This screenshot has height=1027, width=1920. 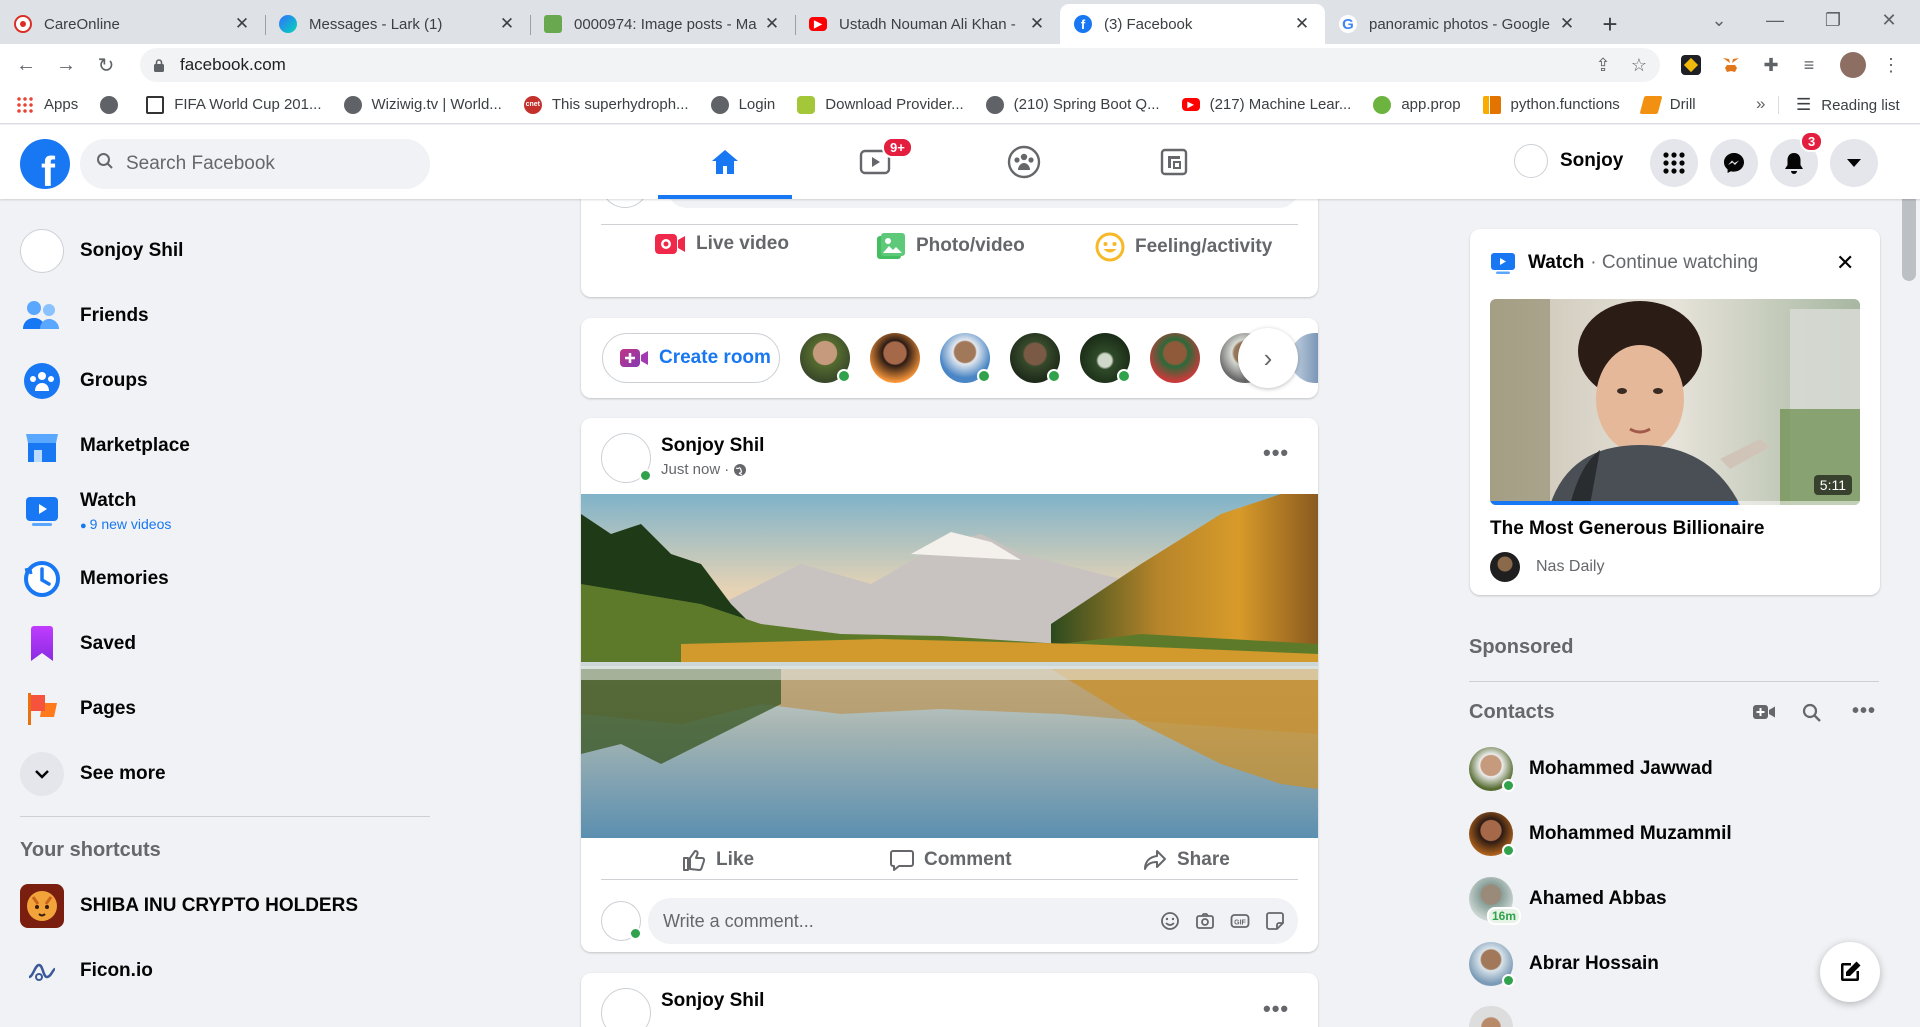 I want to click on contact-item: Mohammed Jawwad, so click(x=1679, y=769).